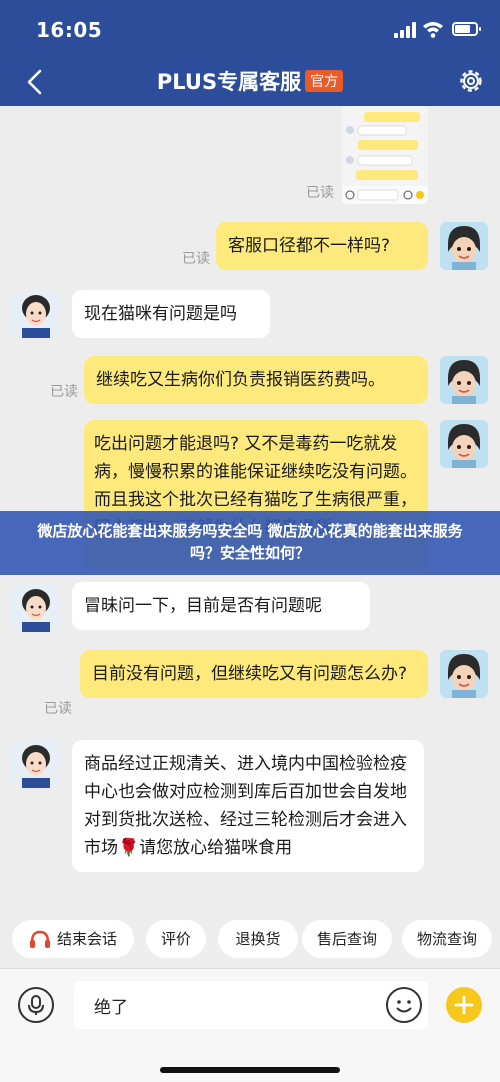  I want to click on status-bar: 16:05, so click(250, 29).